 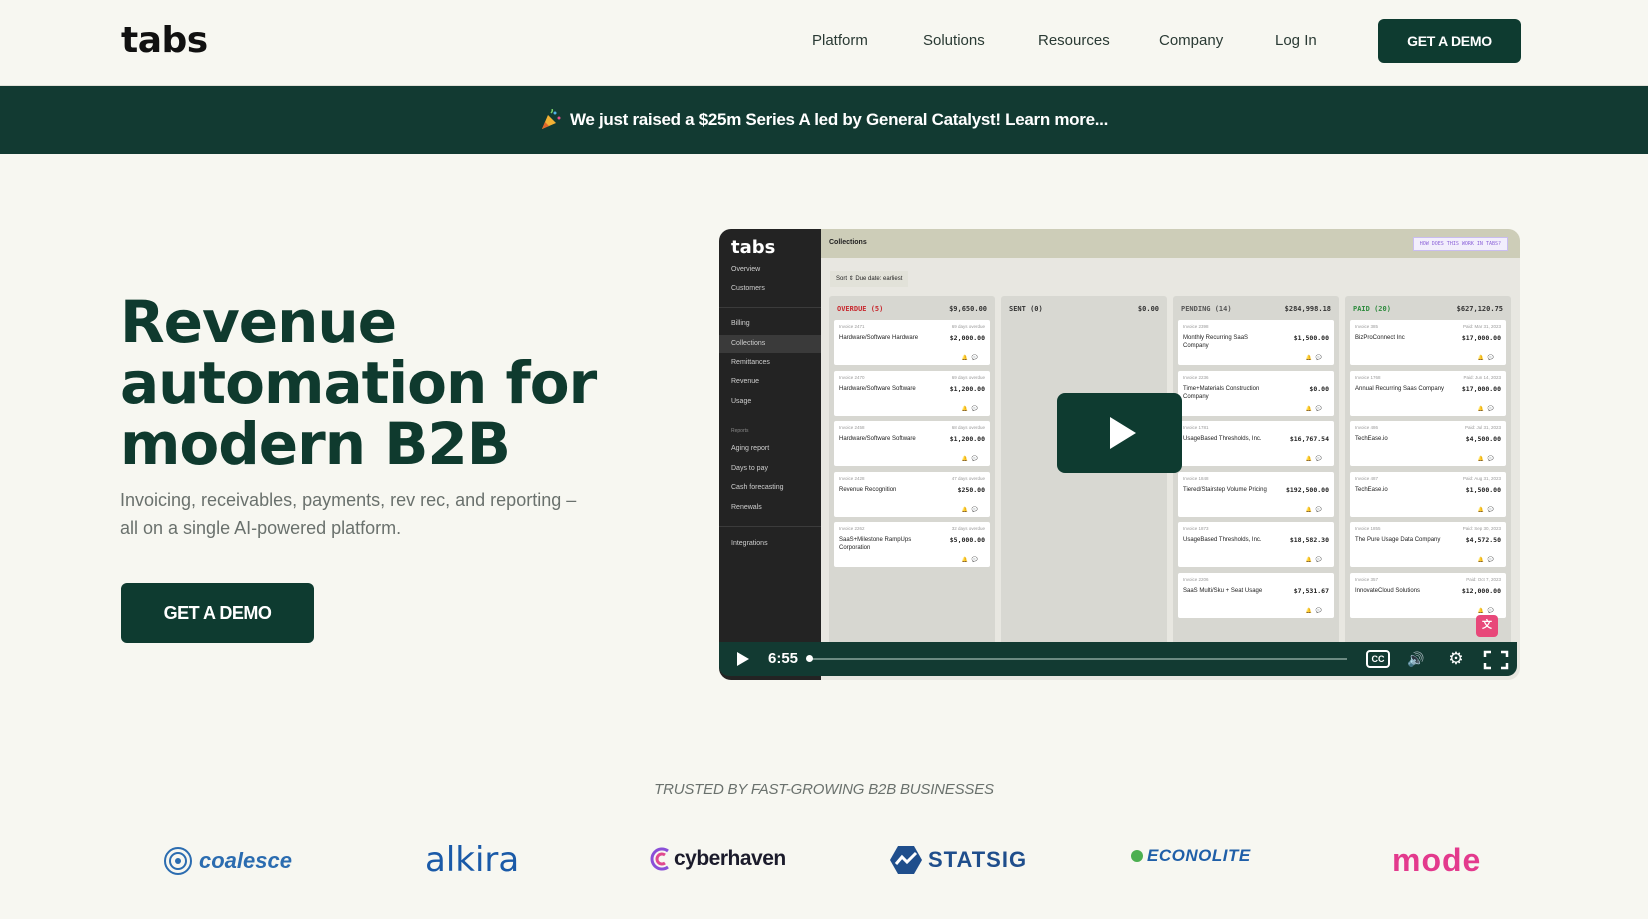 I want to click on mode-logo: mode, so click(x=1437, y=860).